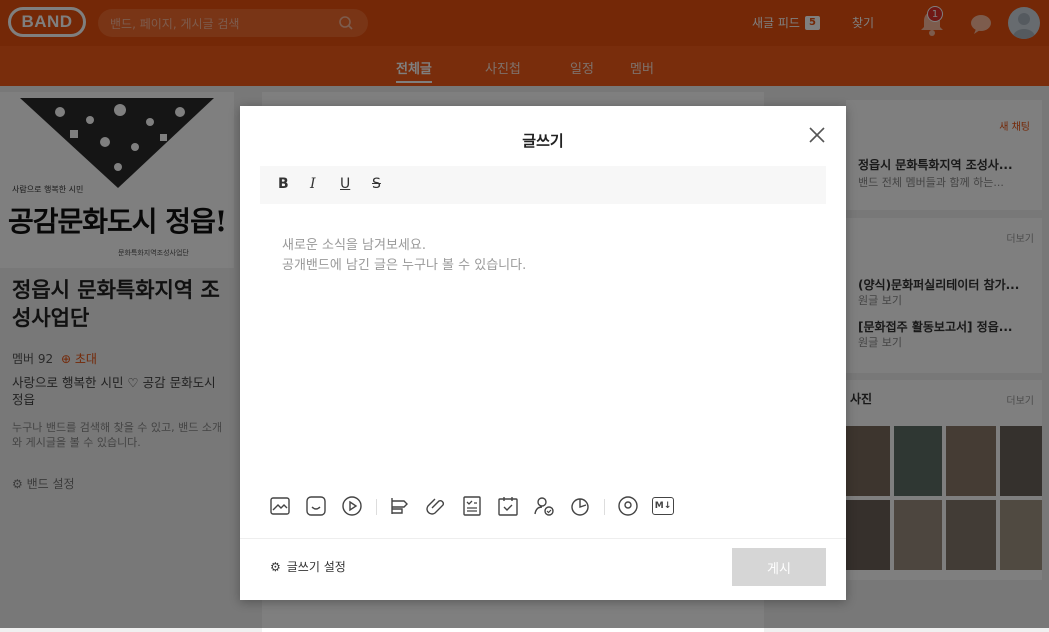  Describe the element at coordinates (313, 184) in the screenshot. I see `italic-button: I` at that location.